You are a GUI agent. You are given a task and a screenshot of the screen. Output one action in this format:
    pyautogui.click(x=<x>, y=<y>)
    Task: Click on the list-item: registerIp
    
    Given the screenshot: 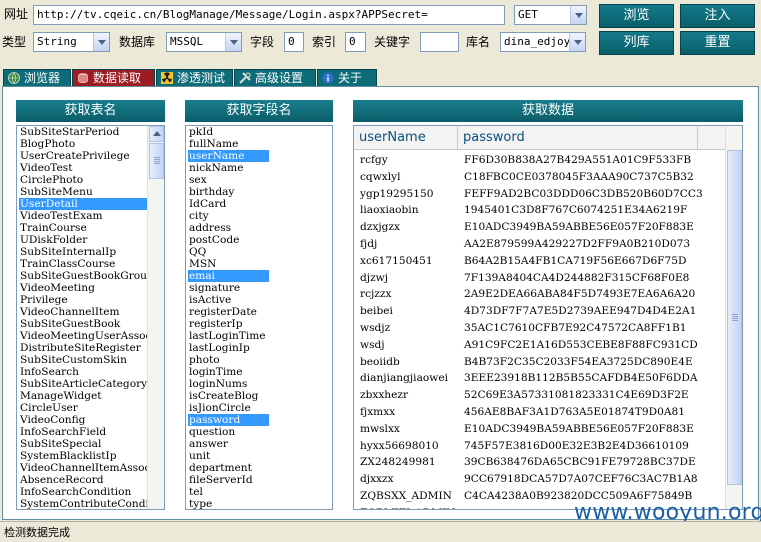 What is the action you would take?
    pyautogui.click(x=228, y=324)
    